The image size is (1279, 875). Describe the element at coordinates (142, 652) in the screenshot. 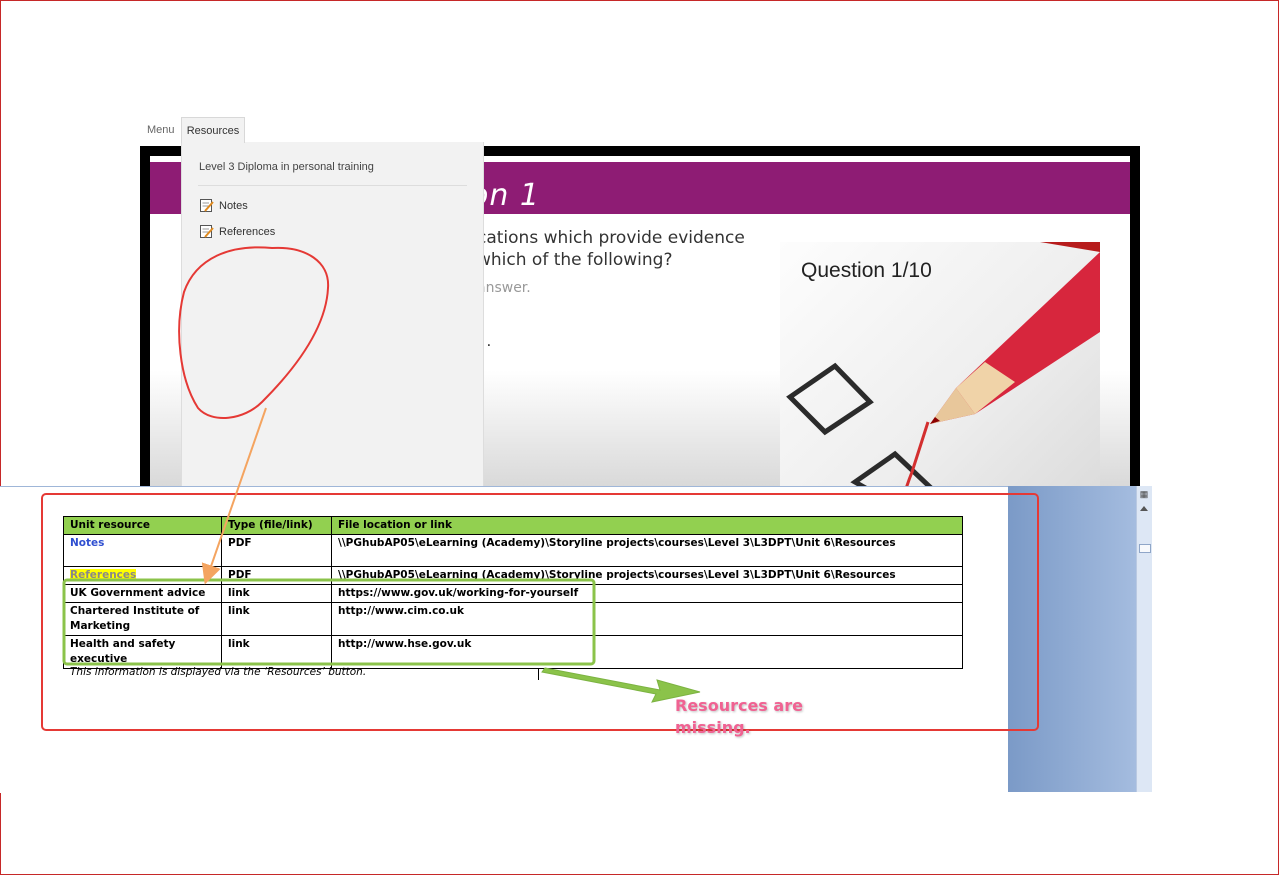

I see `table-cell: Health and safety executive` at that location.